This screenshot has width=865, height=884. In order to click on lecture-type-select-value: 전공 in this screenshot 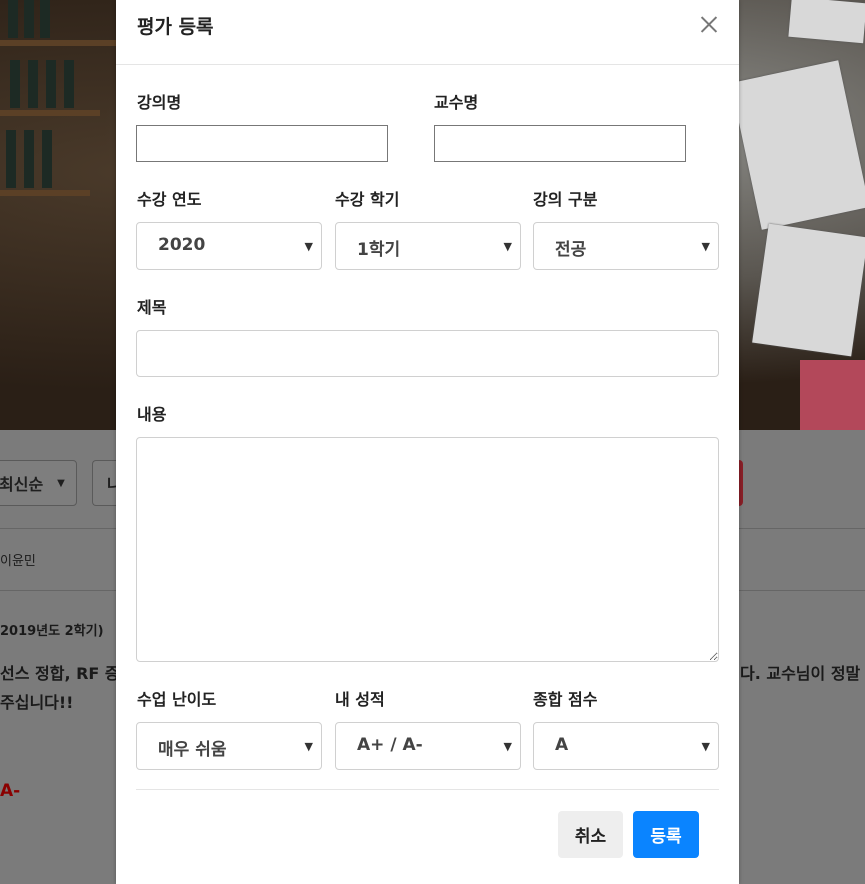, I will do `click(571, 250)`.